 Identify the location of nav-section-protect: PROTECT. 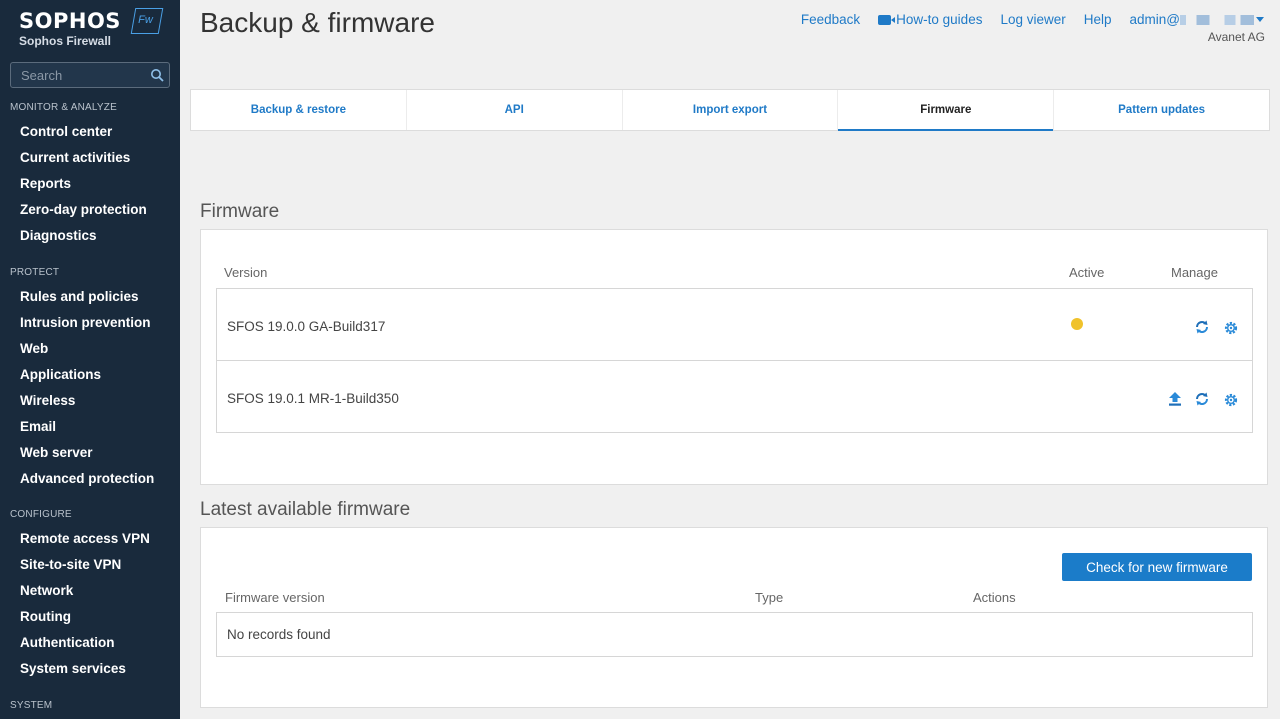
(35, 272).